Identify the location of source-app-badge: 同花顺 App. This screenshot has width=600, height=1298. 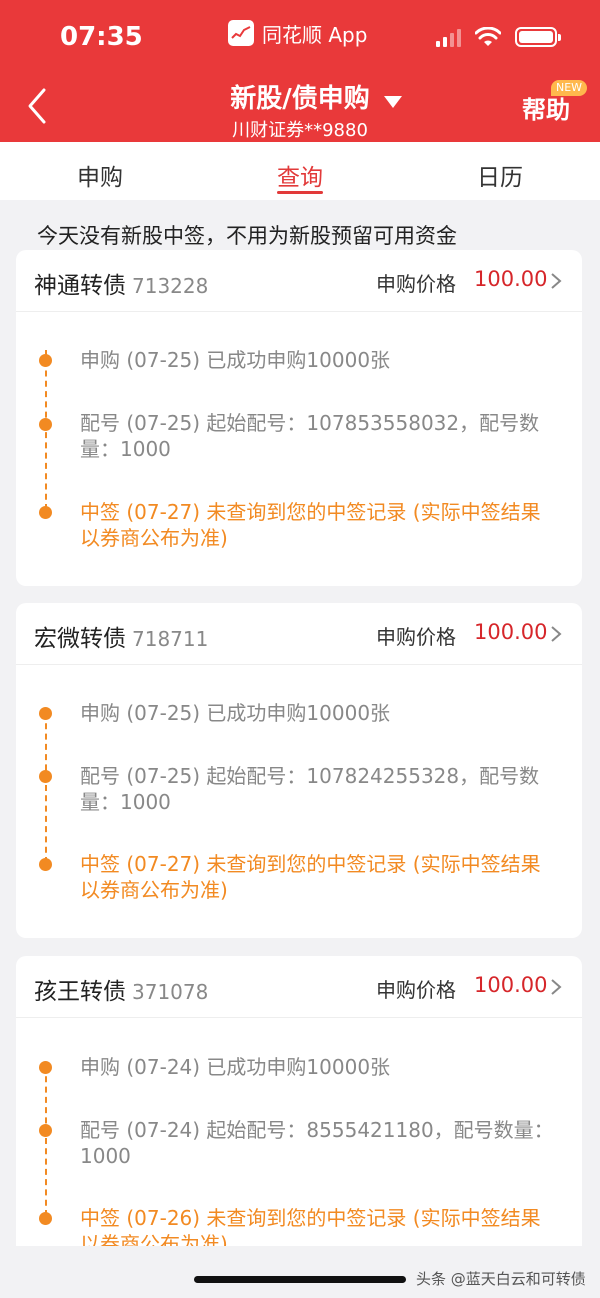
(297, 33).